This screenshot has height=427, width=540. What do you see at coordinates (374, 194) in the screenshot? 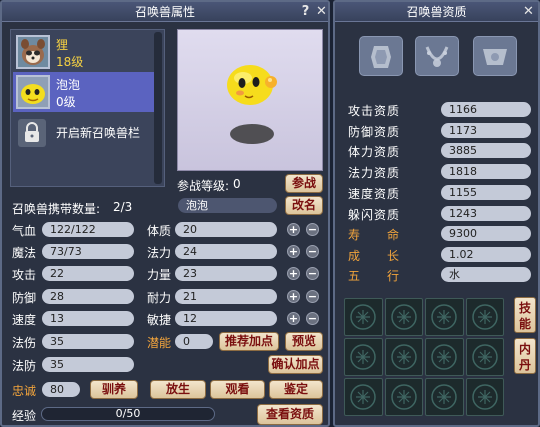
I see `apt-label-speed: 速度资质` at bounding box center [374, 194].